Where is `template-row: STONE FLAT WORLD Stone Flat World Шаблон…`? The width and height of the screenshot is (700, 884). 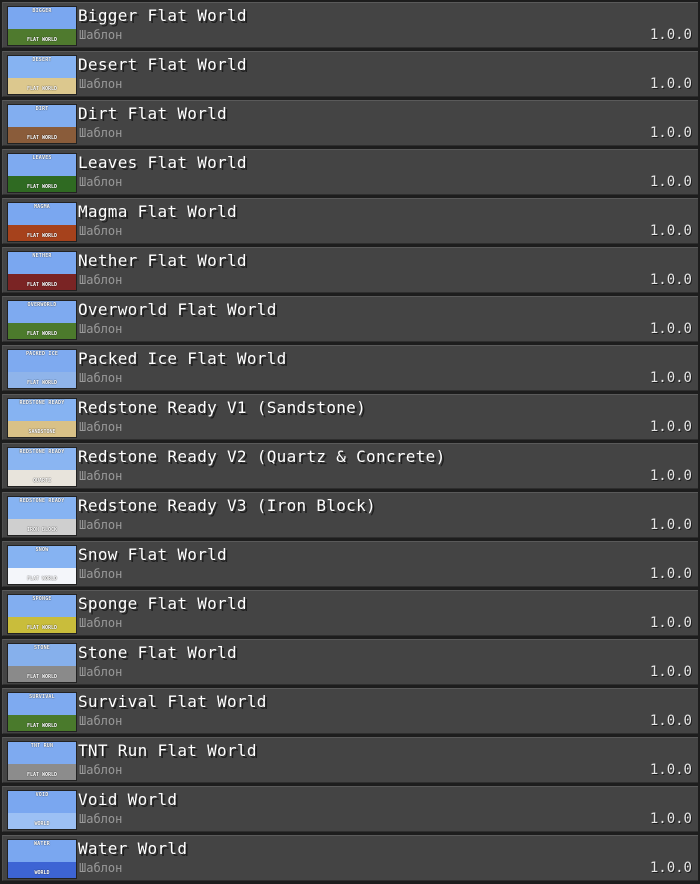 template-row: STONE FLAT WORLD Stone Flat World Шаблон… is located at coordinates (350, 661).